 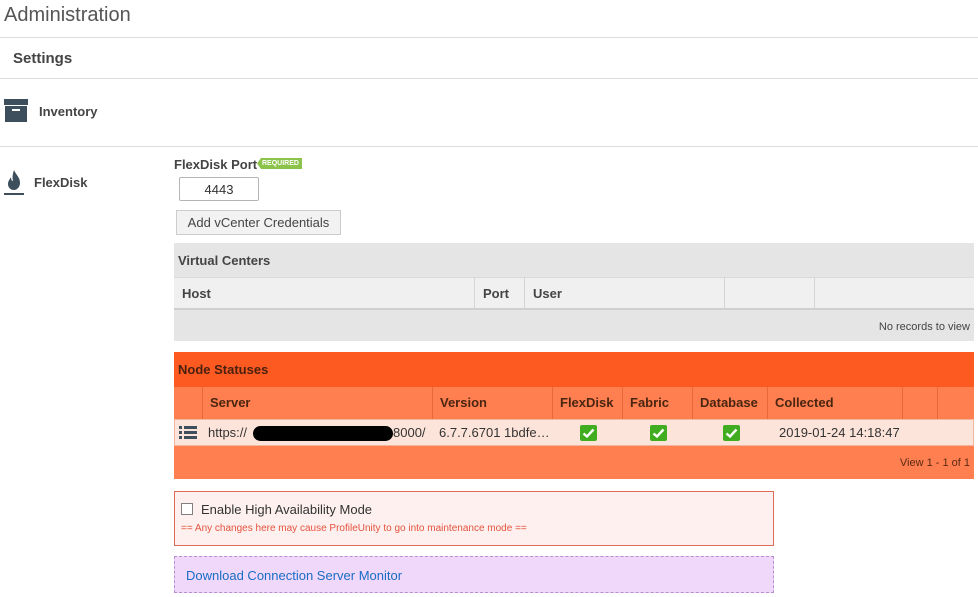 I want to click on add-vcenter-credentials-button: Add vCenter Credentials, so click(x=258, y=222).